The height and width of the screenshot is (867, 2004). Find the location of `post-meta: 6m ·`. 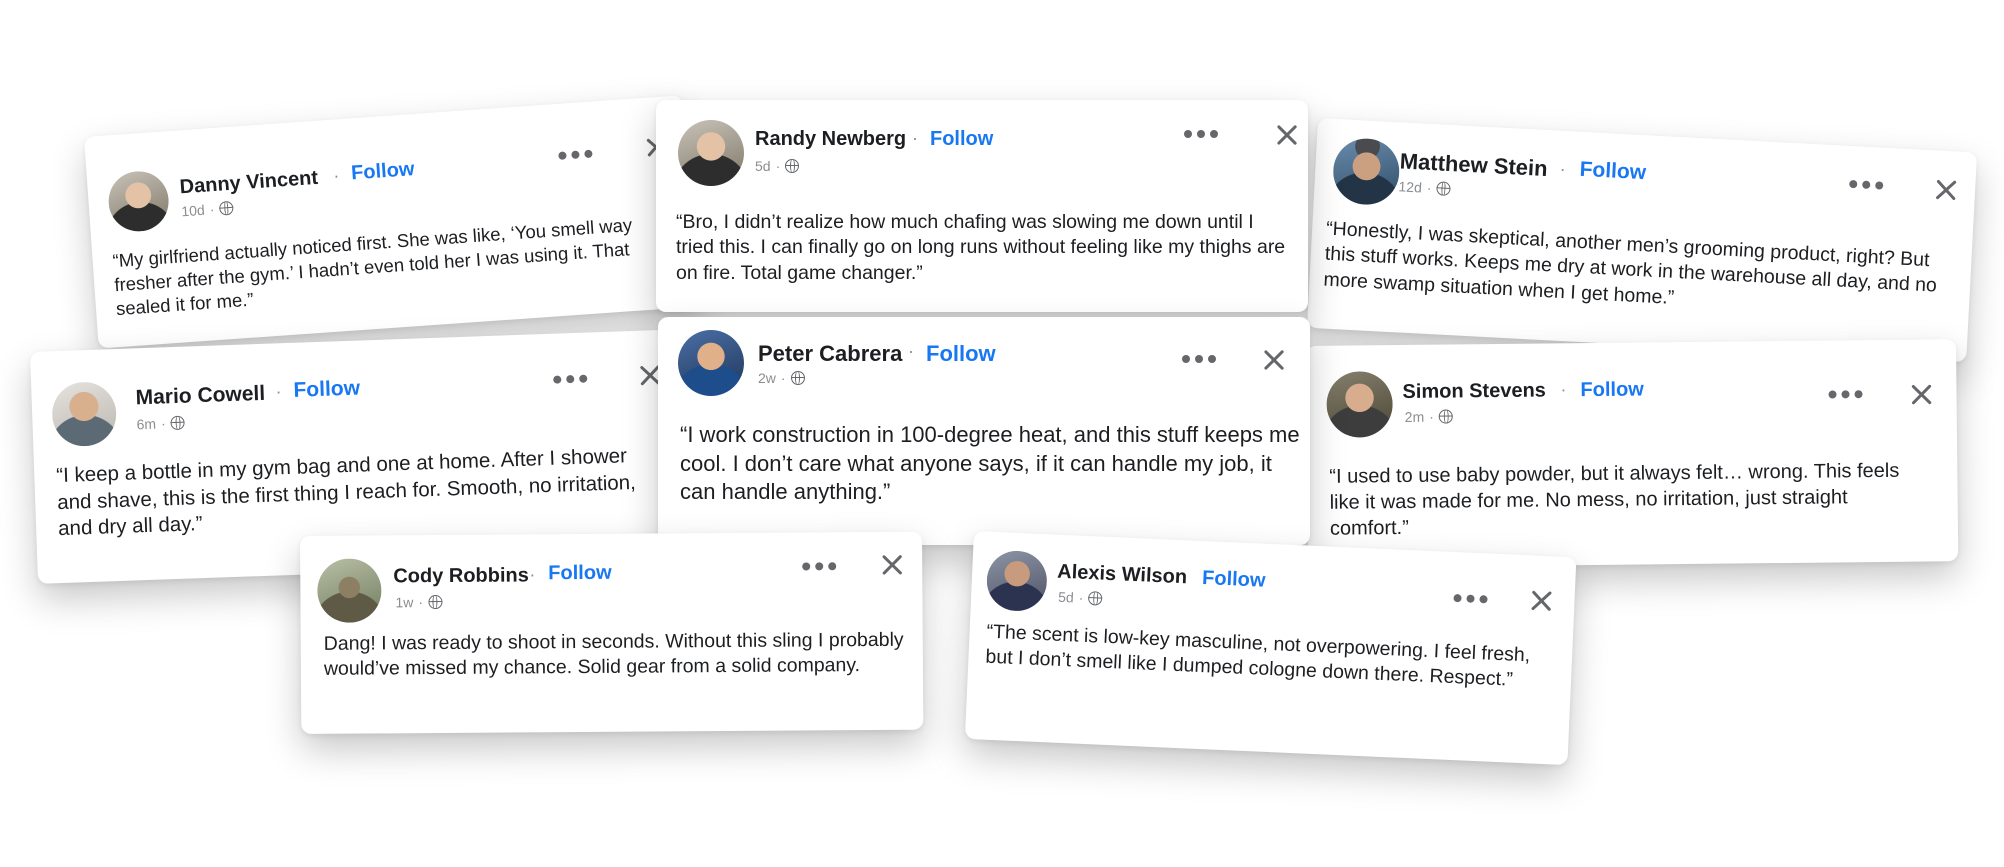

post-meta: 6m · is located at coordinates (160, 424).